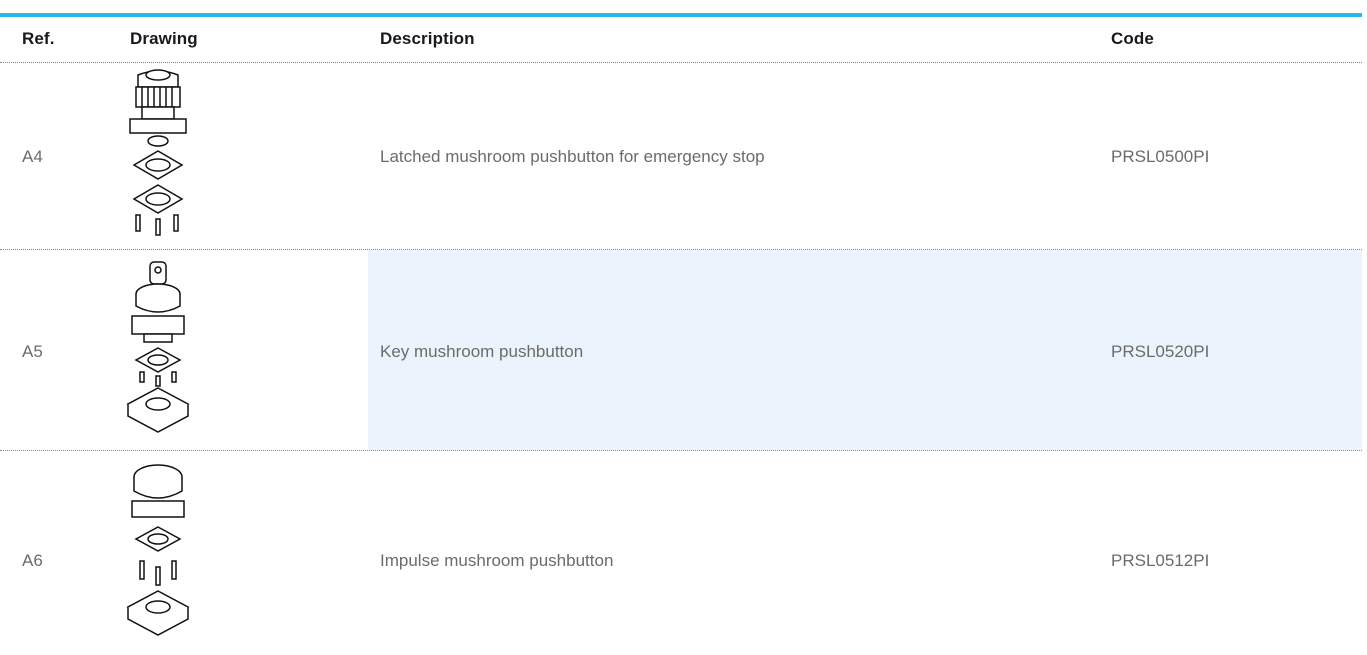  I want to click on header-drawing: Drawing, so click(164, 38).